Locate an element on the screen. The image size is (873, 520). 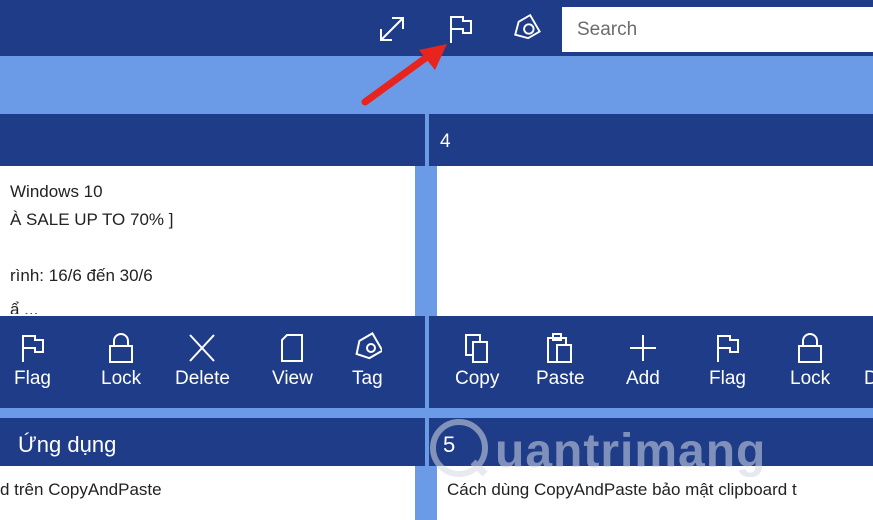
action-label: View is located at coordinates (292, 378).